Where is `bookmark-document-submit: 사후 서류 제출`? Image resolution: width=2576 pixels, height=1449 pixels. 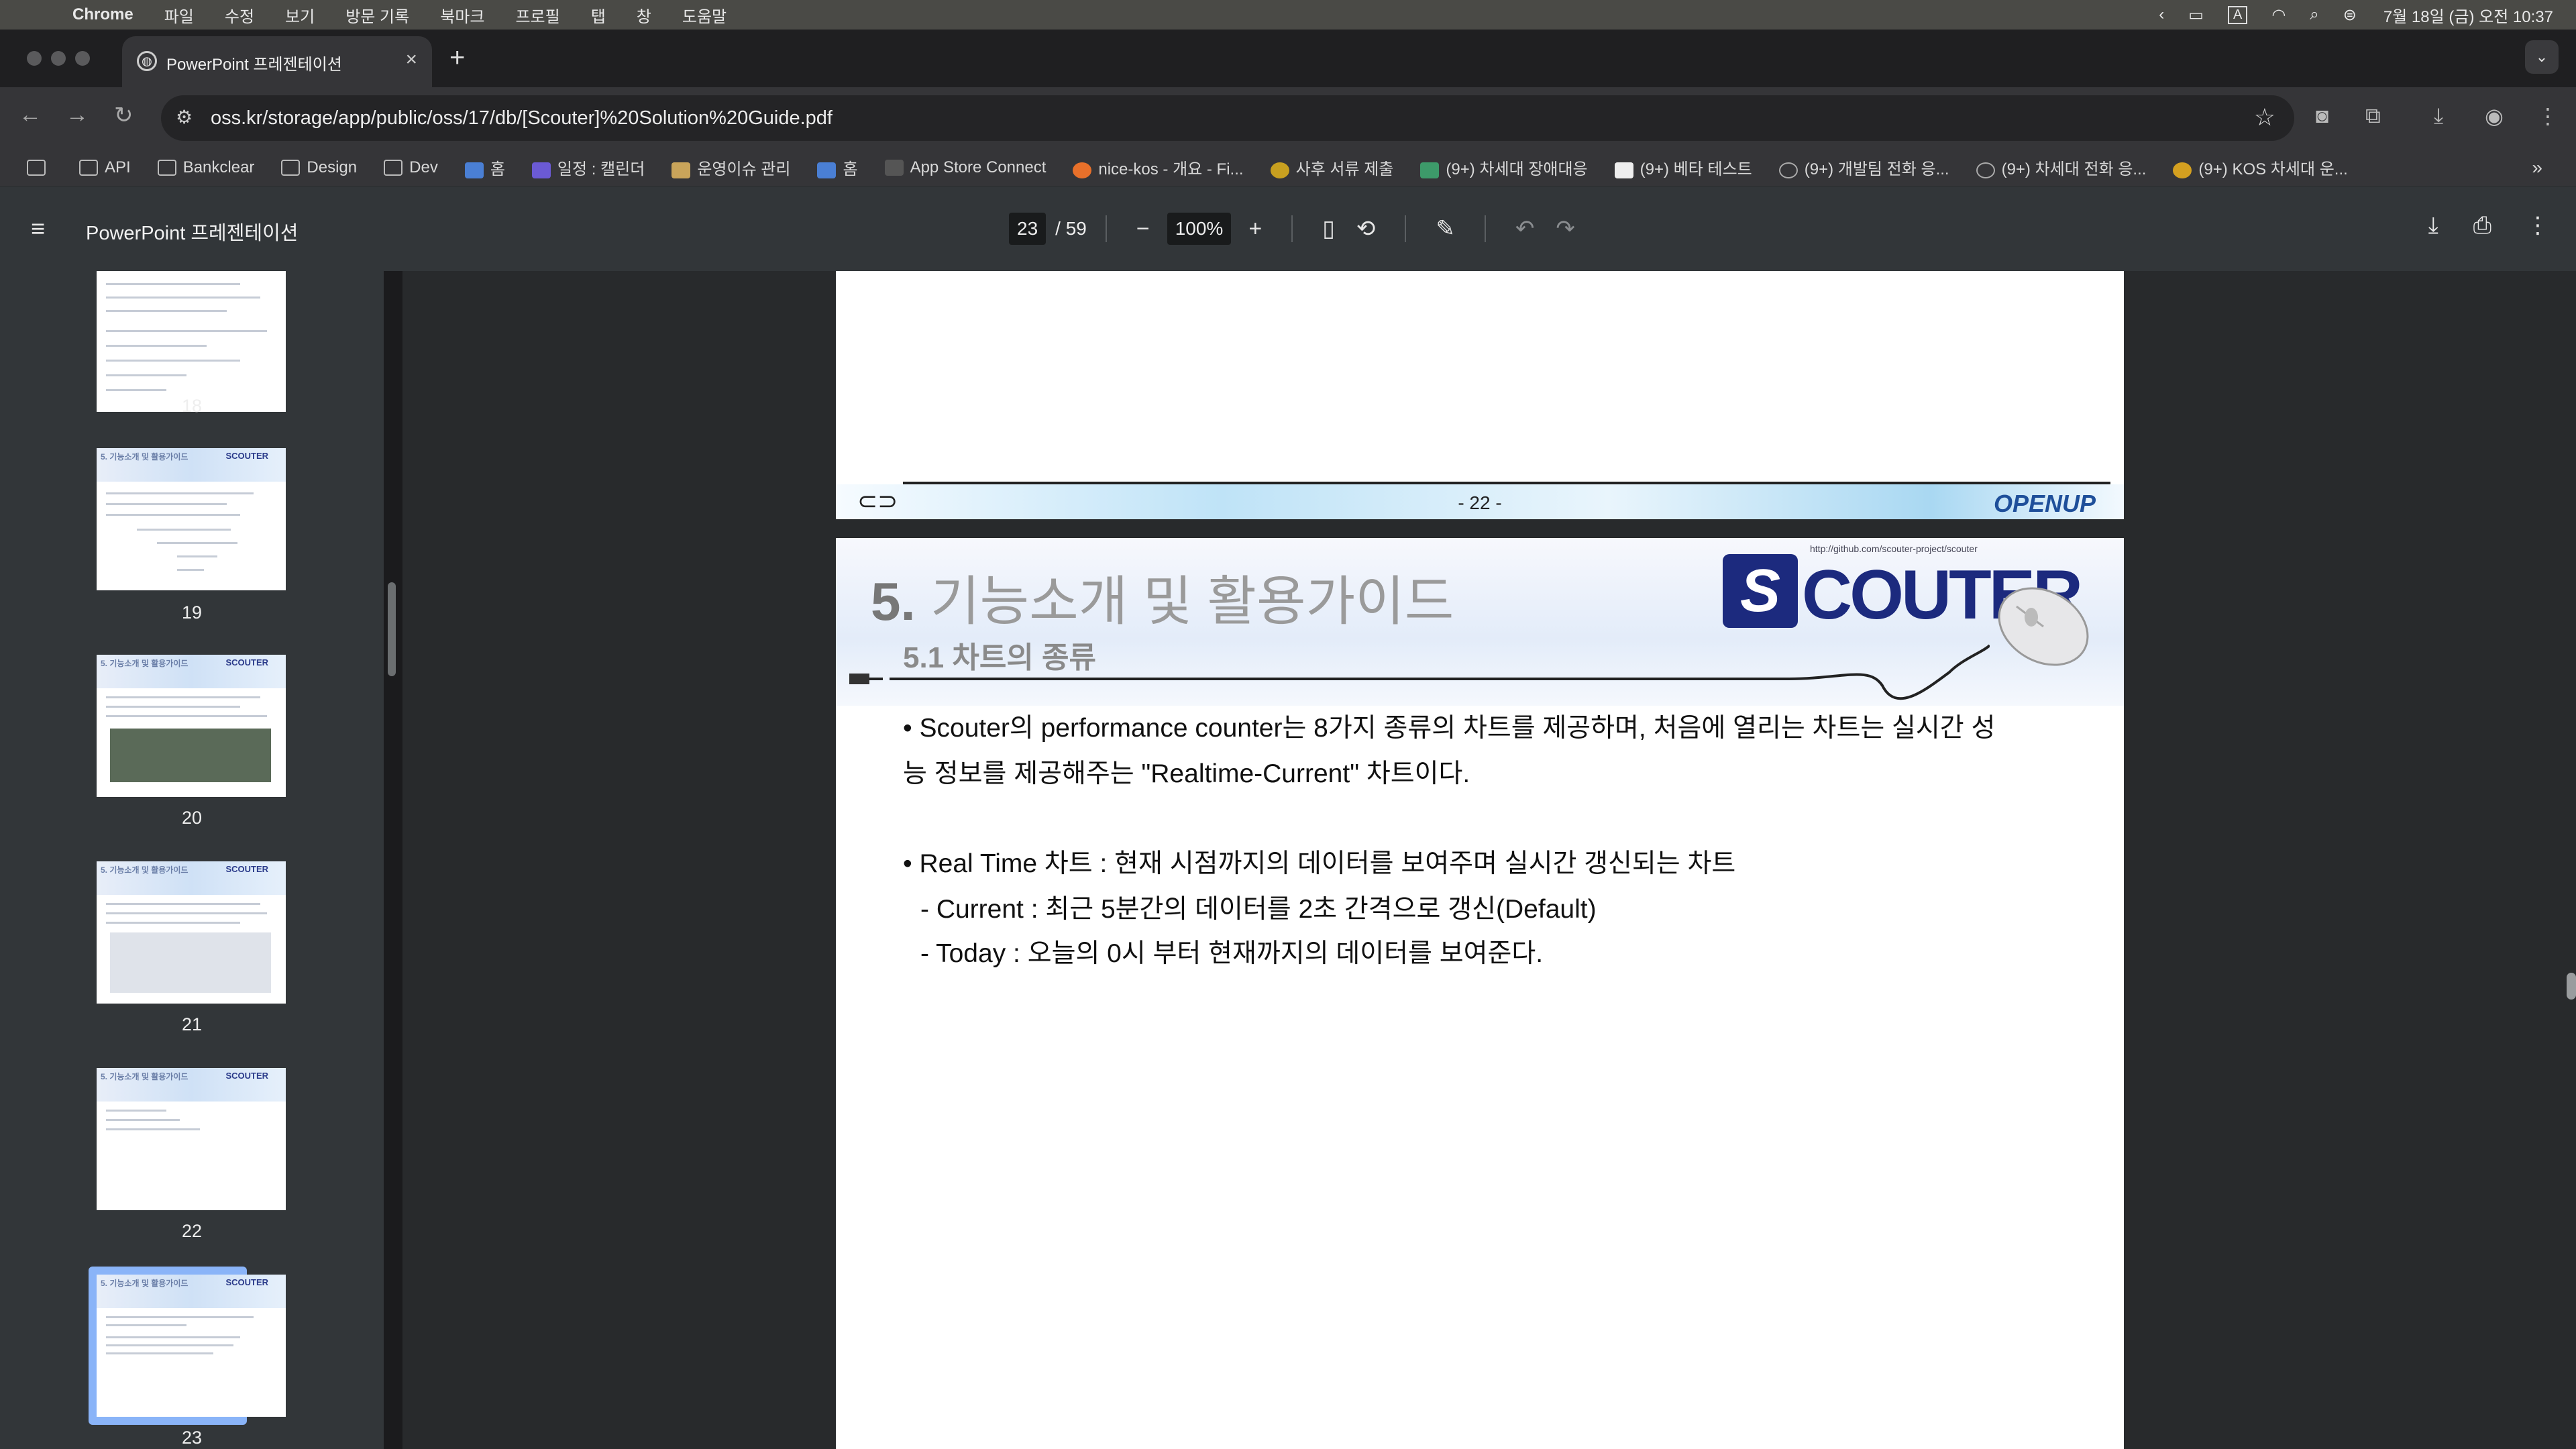
bookmark-document-submit: 사후 서류 제출 is located at coordinates (1331, 167).